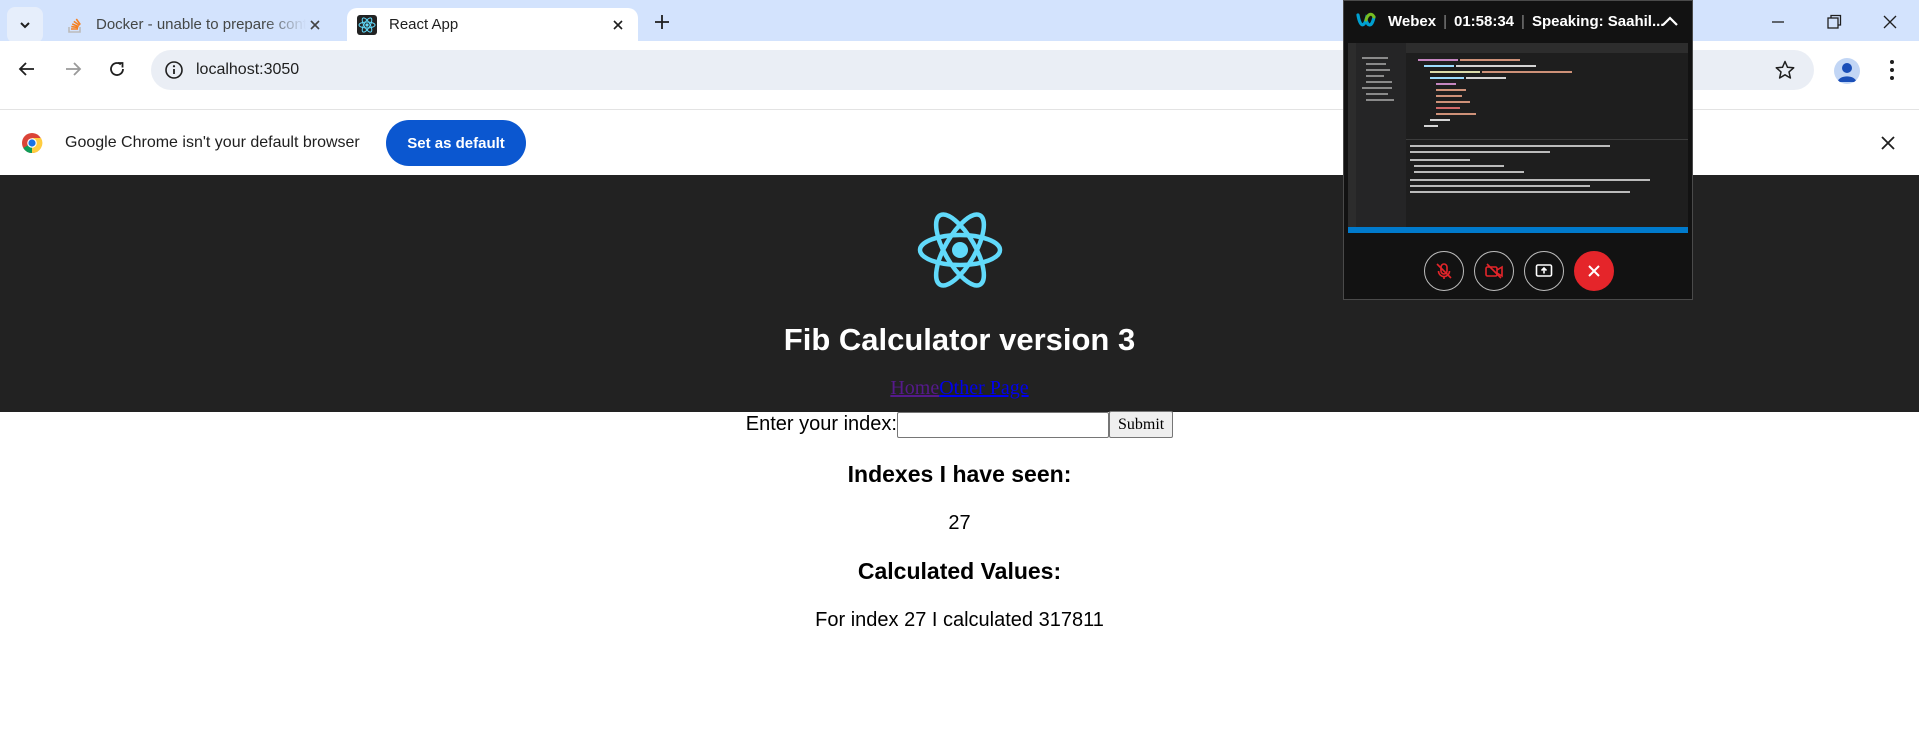 This screenshot has width=1919, height=729. I want to click on infobar-message: Google Chrome isn't your default browser, so click(212, 142).